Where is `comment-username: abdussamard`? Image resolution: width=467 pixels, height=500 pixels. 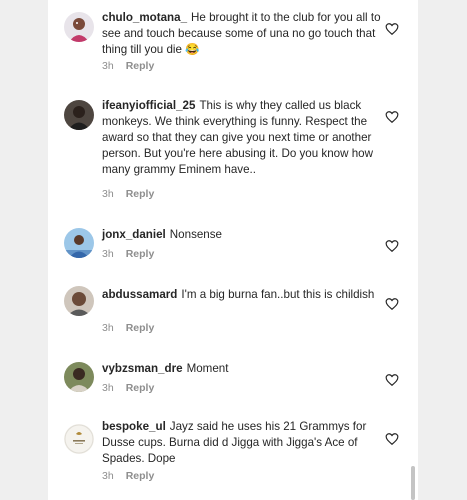
comment-username: abdussamard is located at coordinates (139, 294).